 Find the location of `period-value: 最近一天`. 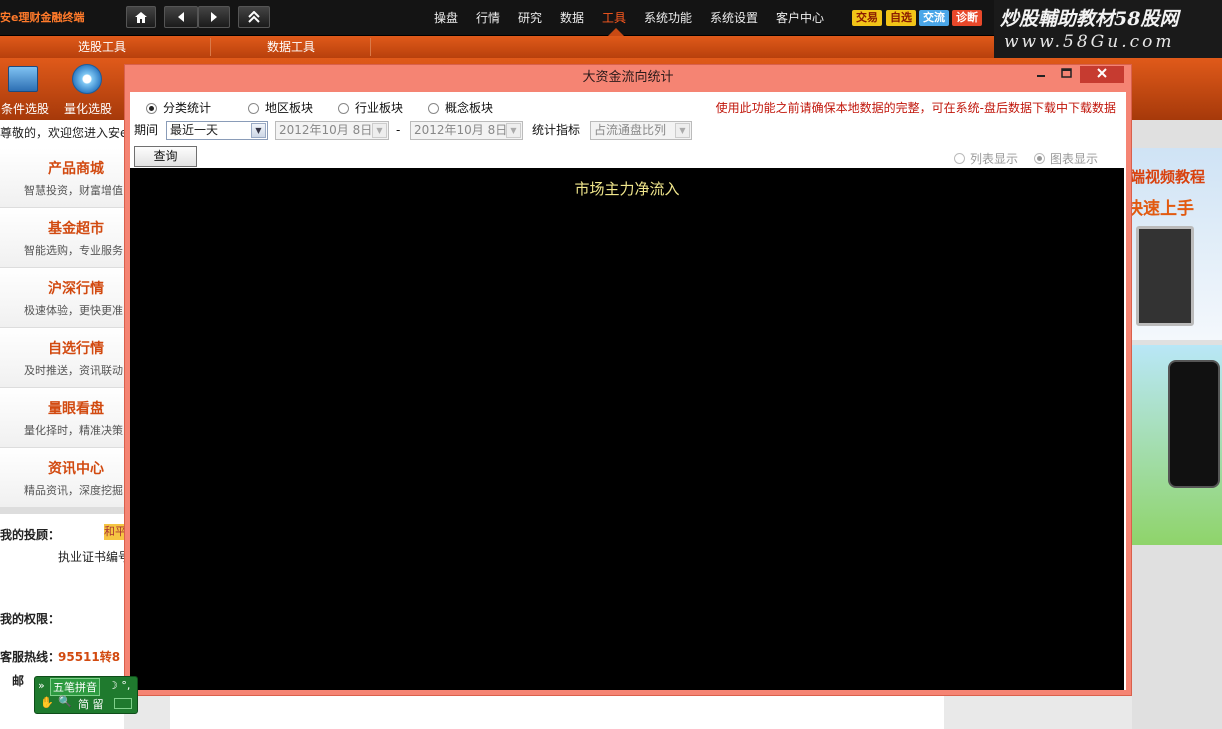

period-value: 最近一天 is located at coordinates (194, 130).